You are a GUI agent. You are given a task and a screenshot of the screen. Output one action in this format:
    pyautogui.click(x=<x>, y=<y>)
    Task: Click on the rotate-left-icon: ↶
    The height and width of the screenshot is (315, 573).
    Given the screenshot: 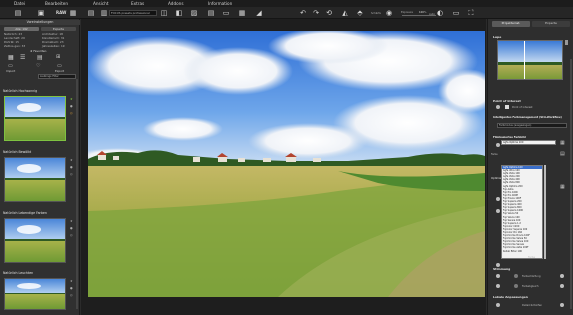 What is the action you would take?
    pyautogui.click(x=303, y=13)
    